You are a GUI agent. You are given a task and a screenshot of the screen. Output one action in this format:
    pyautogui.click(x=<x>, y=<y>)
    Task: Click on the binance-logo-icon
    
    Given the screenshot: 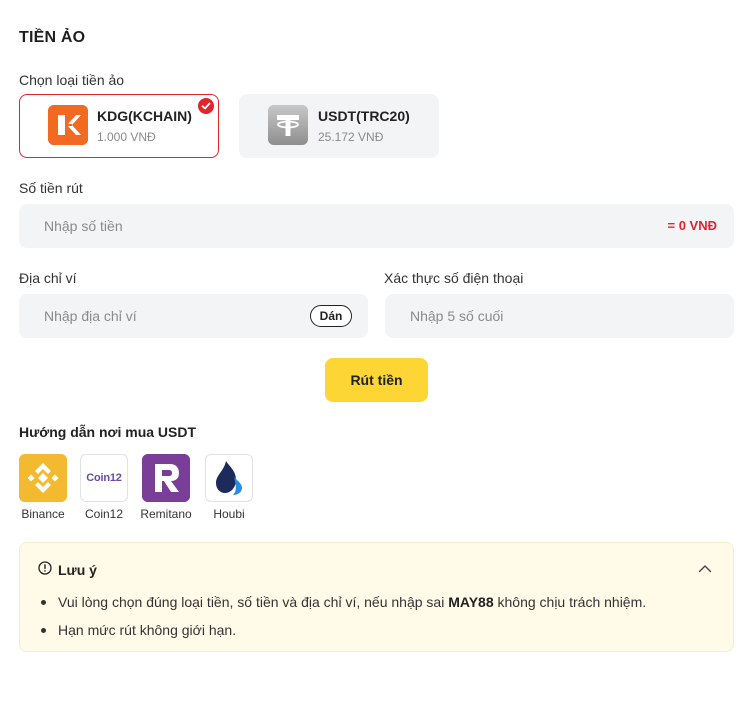 What is the action you would take?
    pyautogui.click(x=43, y=478)
    